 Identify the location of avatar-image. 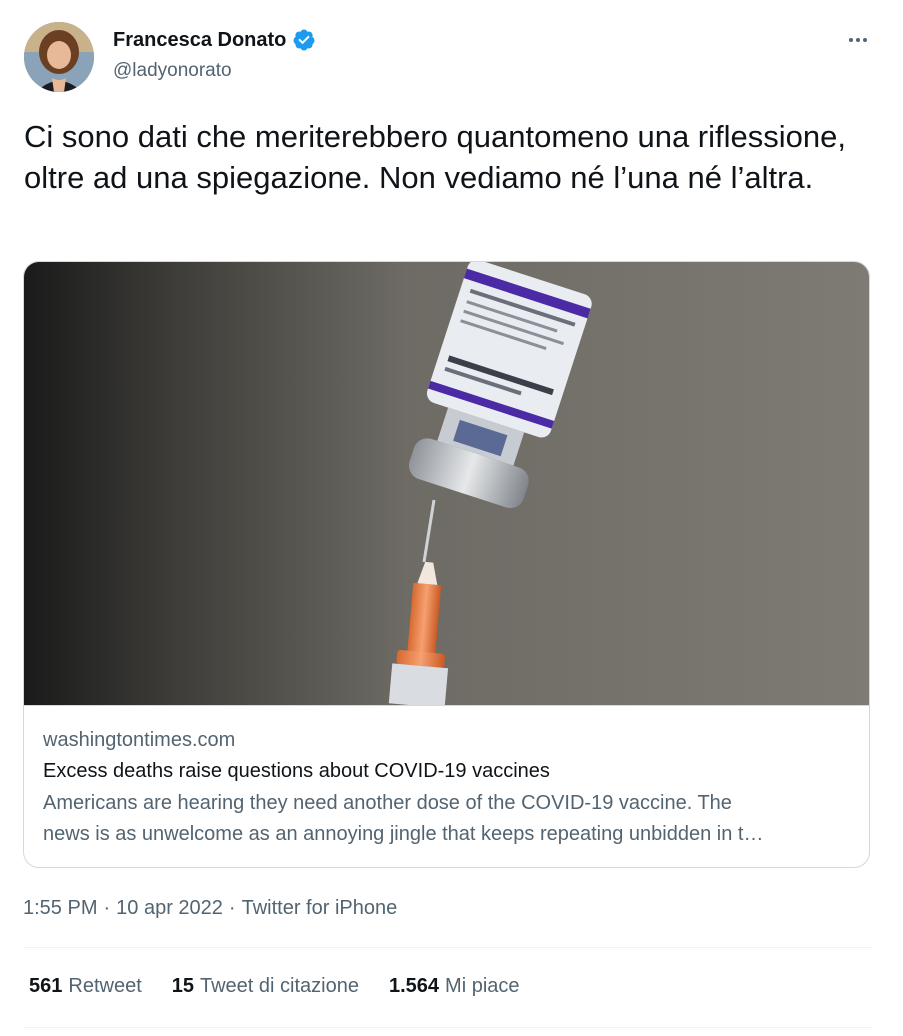
(59, 57).